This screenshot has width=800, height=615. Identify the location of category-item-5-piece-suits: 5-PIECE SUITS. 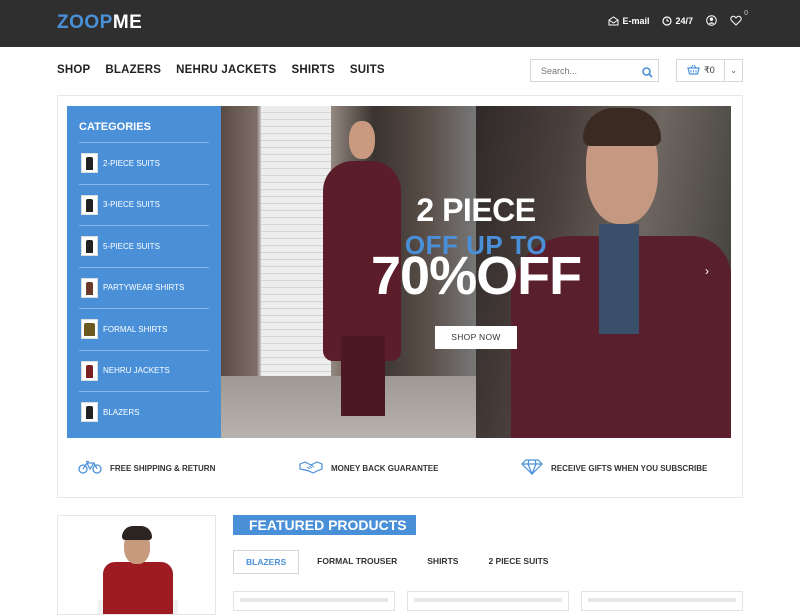
(144, 246).